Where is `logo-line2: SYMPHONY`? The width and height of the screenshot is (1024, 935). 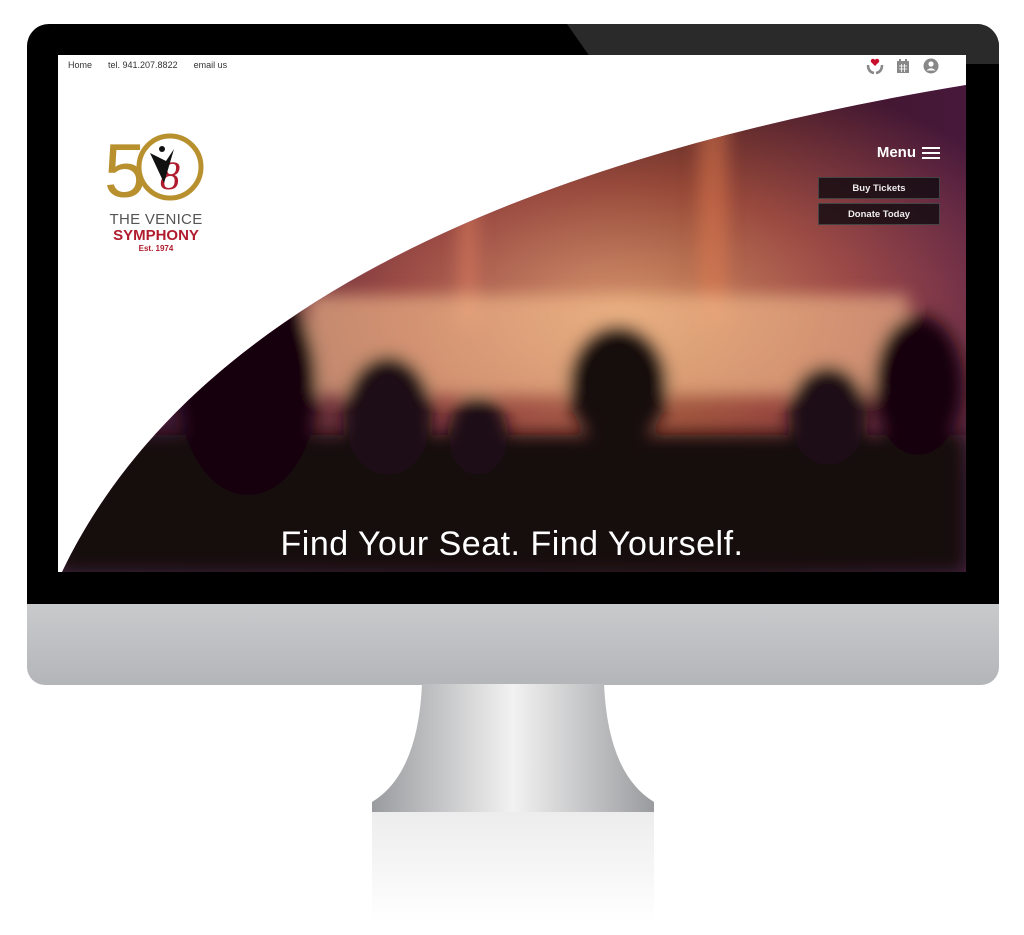 logo-line2: SYMPHONY is located at coordinates (156, 235).